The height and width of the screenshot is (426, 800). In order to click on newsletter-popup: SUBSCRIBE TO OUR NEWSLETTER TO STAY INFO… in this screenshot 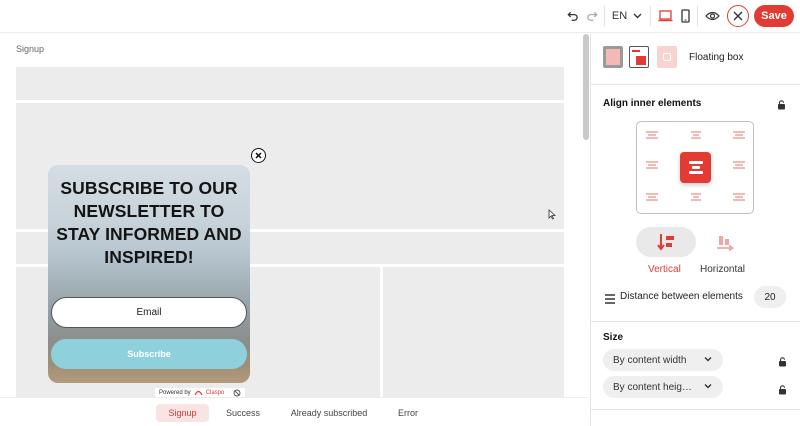, I will do `click(149, 274)`.